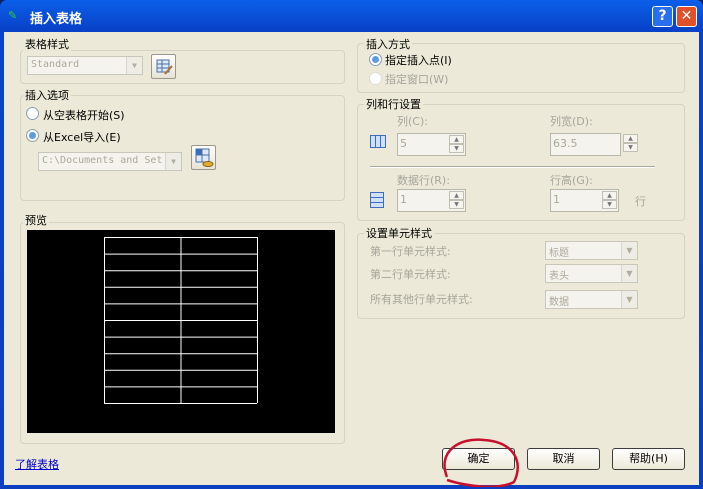 The height and width of the screenshot is (489, 703). What do you see at coordinates (571, 180) in the screenshot?
I see `rowheight-label: 行高(G):` at bounding box center [571, 180].